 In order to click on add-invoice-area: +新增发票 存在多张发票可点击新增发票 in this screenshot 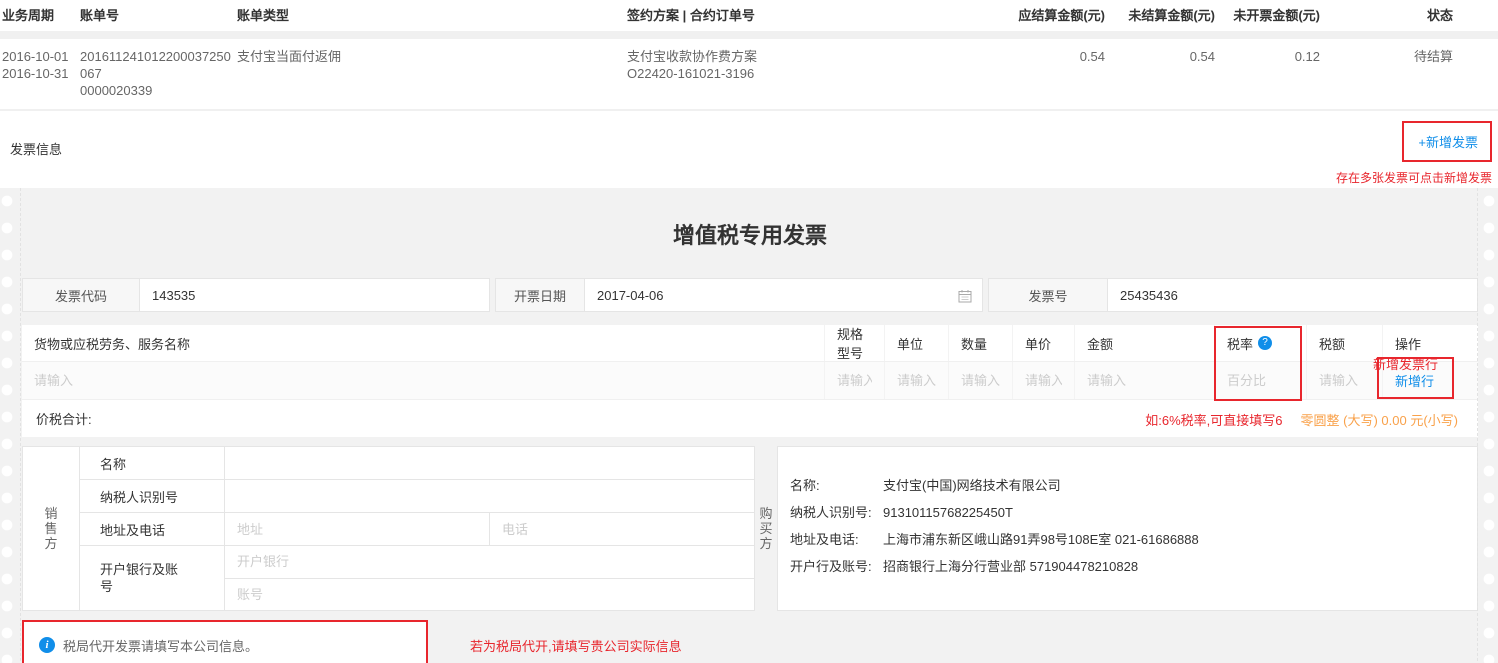, I will do `click(1414, 153)`.